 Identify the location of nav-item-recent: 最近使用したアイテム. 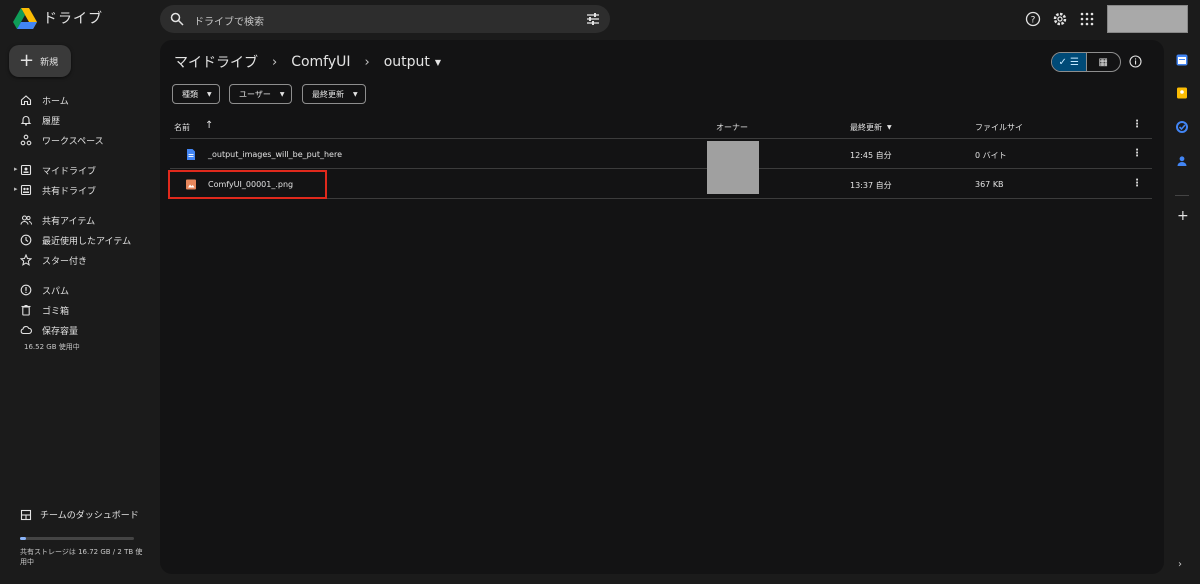
(75, 240).